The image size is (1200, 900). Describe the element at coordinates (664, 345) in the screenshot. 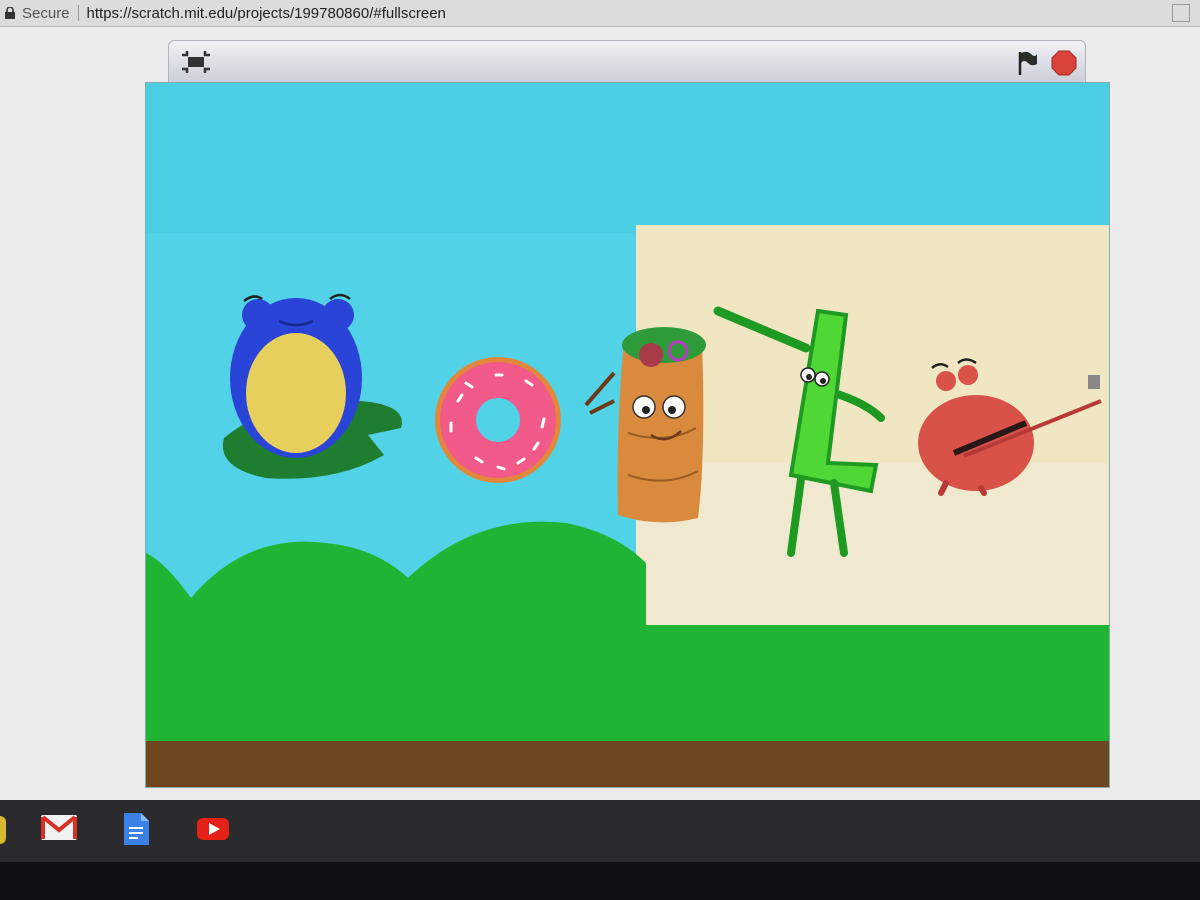

I see `burrito-lettuce` at that location.